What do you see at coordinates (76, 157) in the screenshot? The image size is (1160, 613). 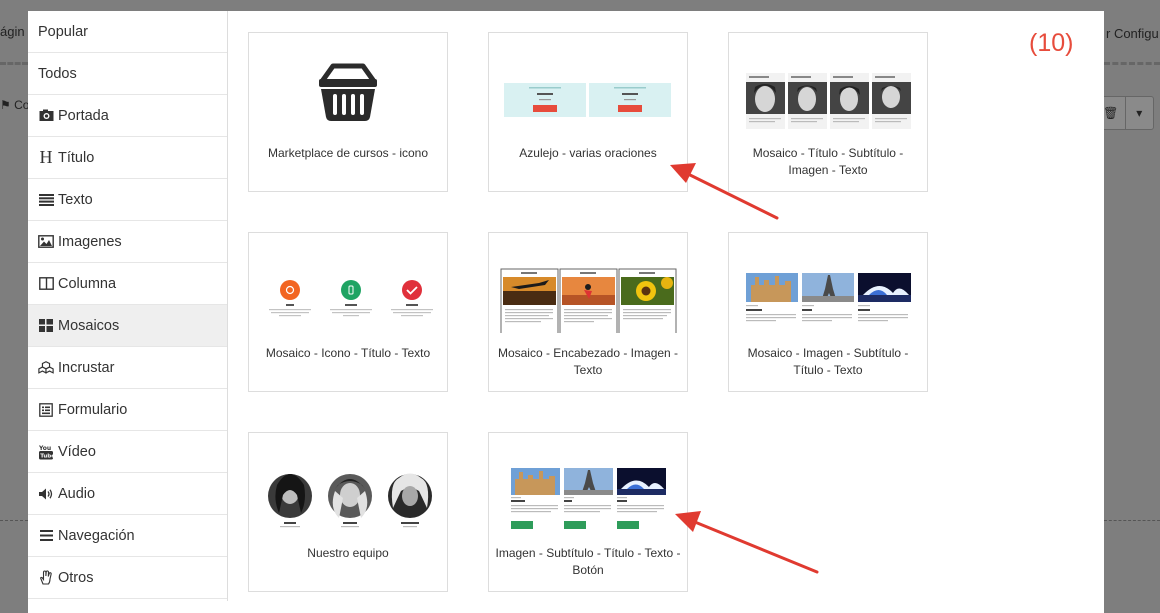 I see `sidebar-item-label: Título` at bounding box center [76, 157].